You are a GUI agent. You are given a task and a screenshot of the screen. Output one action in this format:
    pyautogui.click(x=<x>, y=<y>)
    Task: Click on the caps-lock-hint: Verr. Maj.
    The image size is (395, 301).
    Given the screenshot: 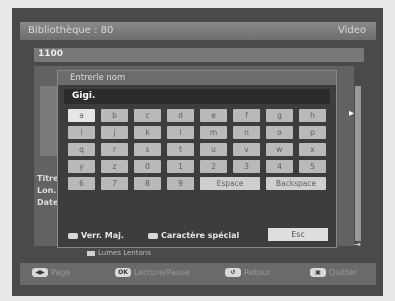 What is the action you would take?
    pyautogui.click(x=96, y=235)
    